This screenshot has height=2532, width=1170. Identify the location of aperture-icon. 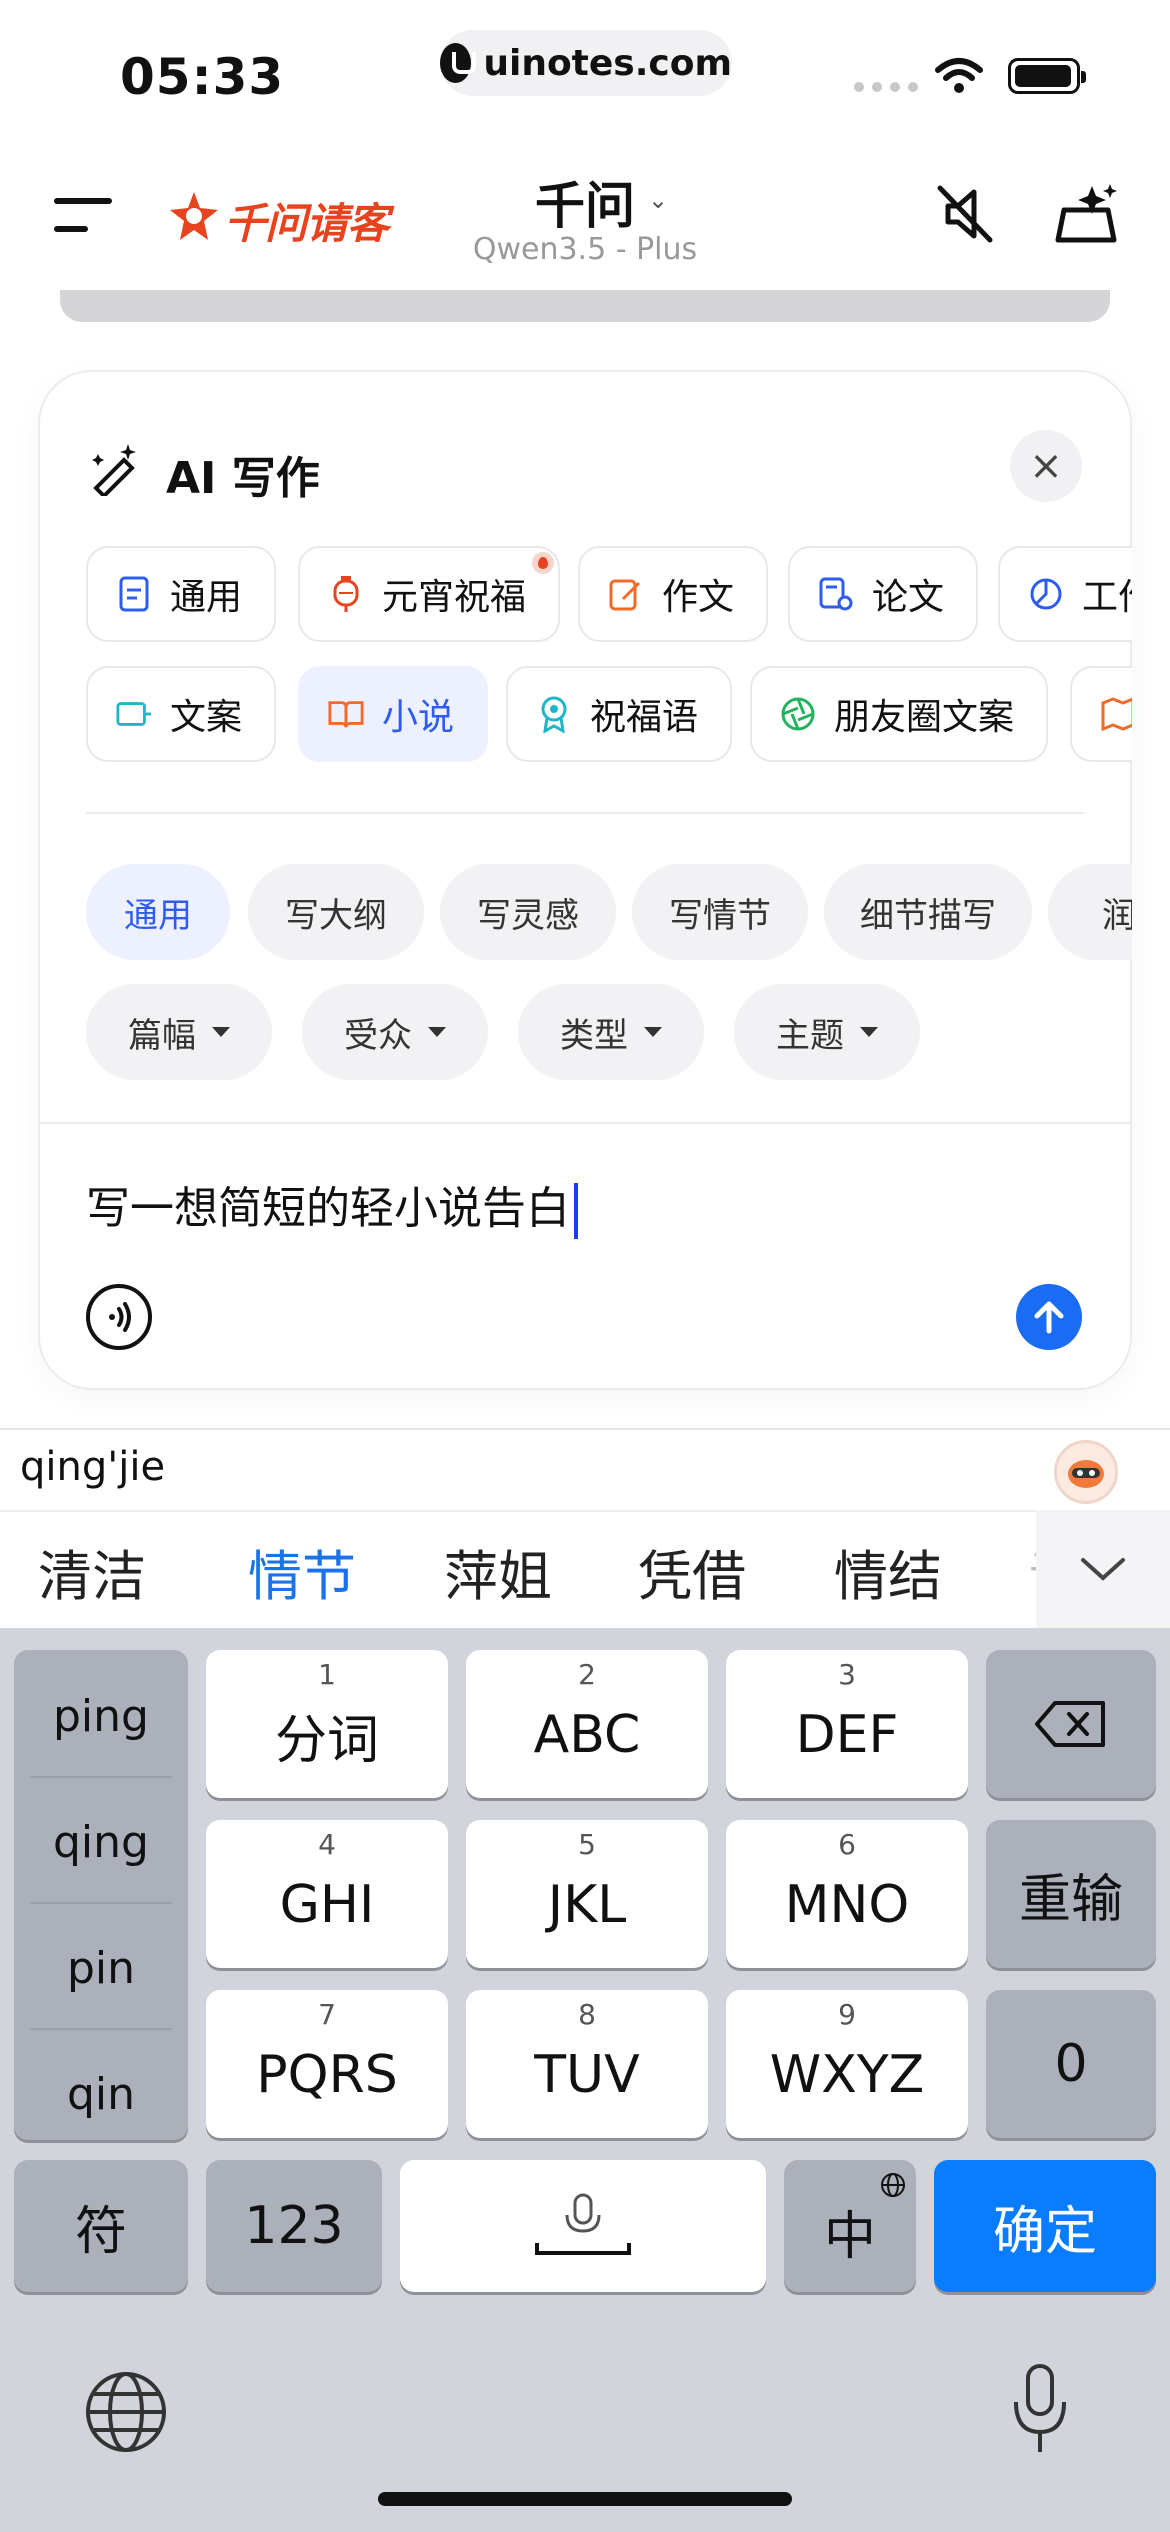
(798, 714).